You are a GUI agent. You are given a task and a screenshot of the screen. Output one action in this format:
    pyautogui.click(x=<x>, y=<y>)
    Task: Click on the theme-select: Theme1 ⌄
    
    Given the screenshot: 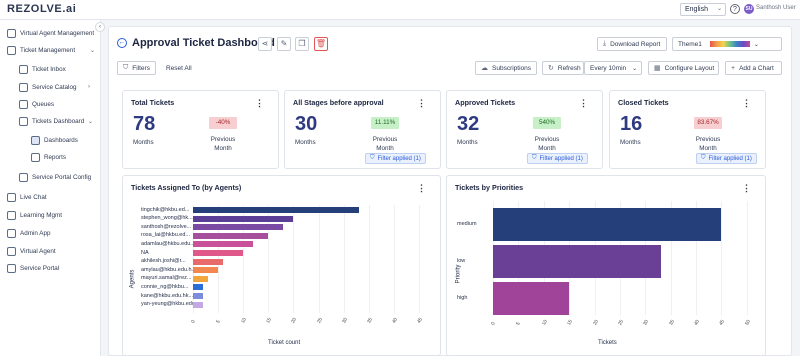 What is the action you would take?
    pyautogui.click(x=727, y=44)
    